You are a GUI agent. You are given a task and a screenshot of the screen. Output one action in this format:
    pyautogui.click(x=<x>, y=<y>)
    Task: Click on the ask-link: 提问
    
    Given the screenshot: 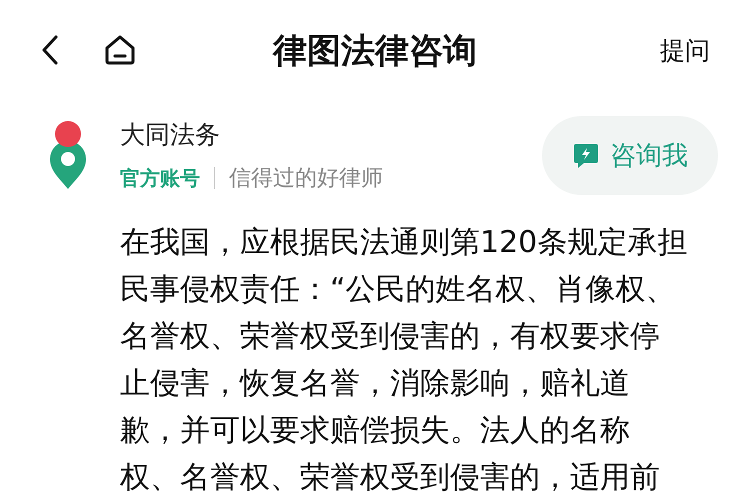 What is the action you would take?
    pyautogui.click(x=685, y=50)
    